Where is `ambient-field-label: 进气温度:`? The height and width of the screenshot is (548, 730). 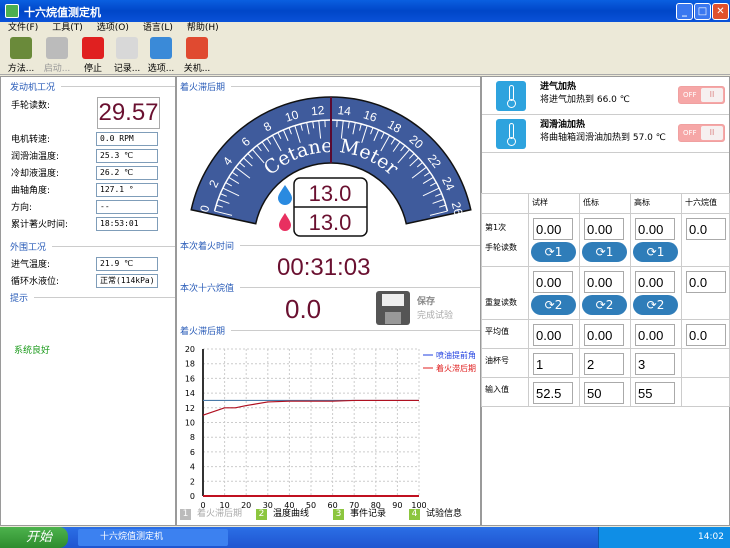 ambient-field-label: 进气温度: is located at coordinates (31, 265).